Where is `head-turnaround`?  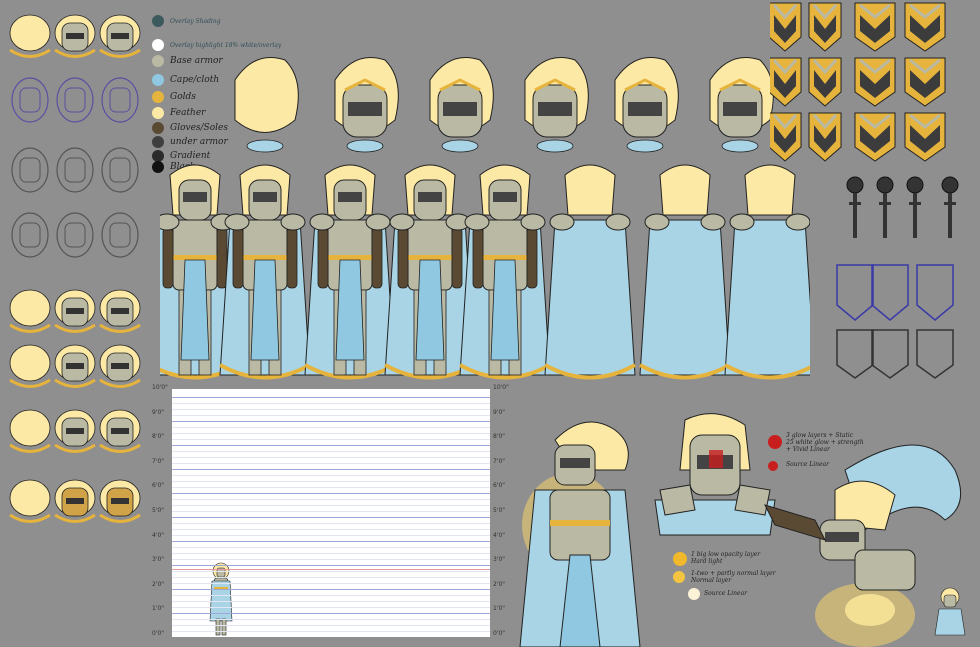
head-turnaround is located at coordinates (504, 105).